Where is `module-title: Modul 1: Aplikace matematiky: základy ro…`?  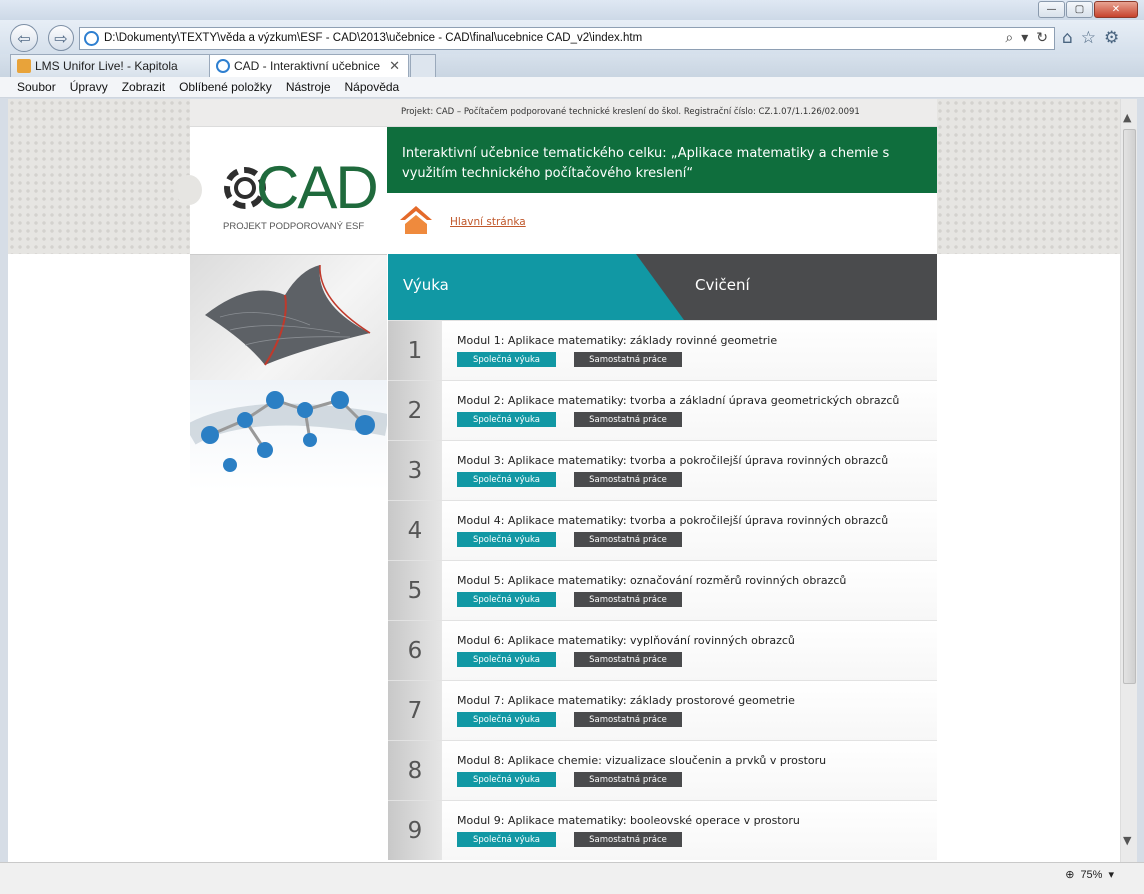
module-title: Modul 1: Aplikace matematiky: základy ro… is located at coordinates (617, 340).